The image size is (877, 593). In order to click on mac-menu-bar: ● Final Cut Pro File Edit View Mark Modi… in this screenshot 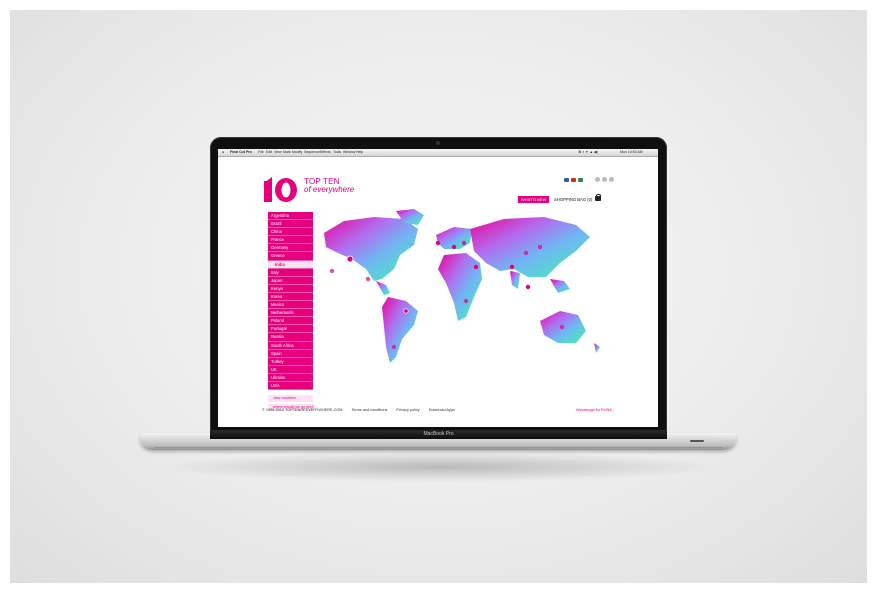, I will do `click(438, 153)`.